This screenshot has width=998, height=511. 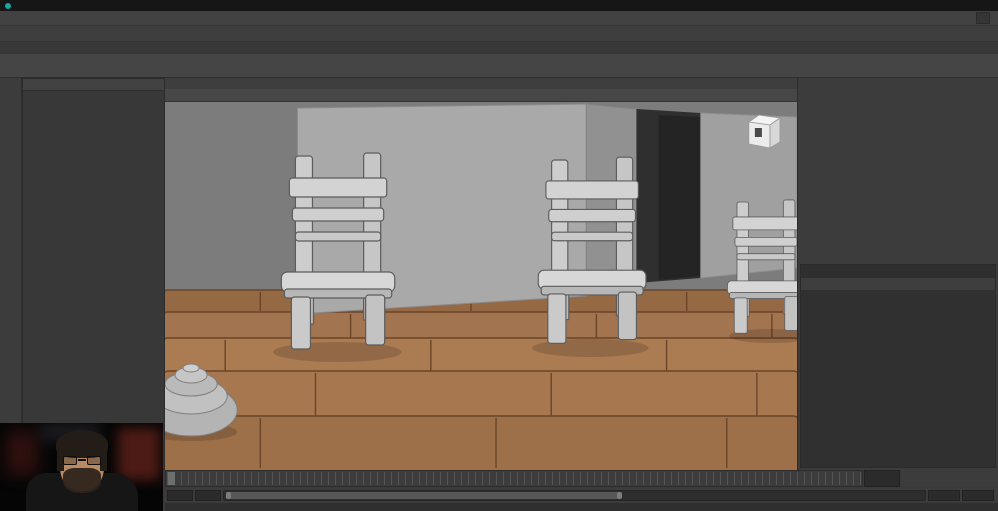 I want to click on maya-app-icon, so click(x=8, y=5).